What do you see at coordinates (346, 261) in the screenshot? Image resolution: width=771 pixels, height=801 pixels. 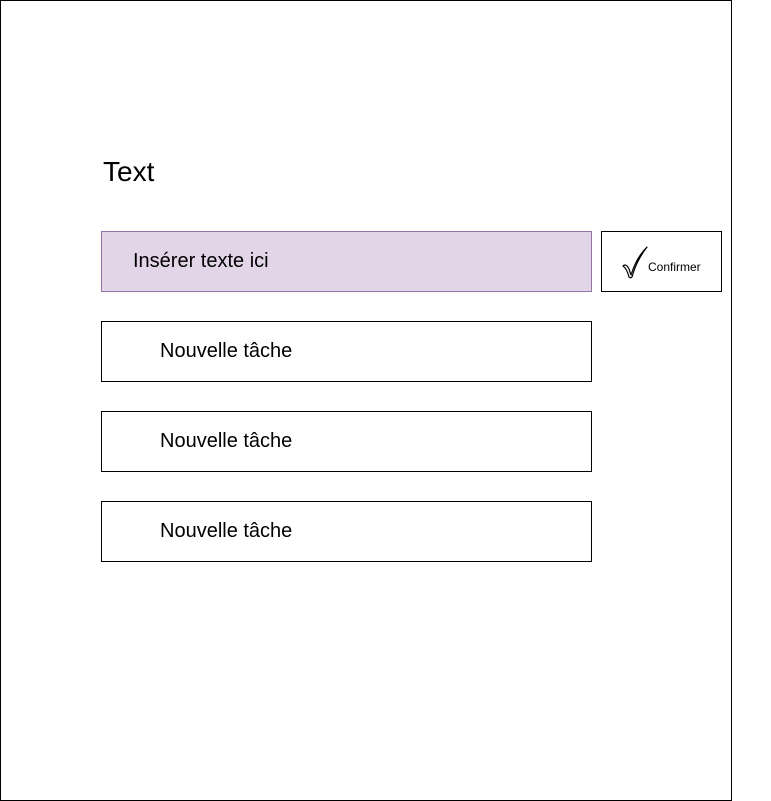 I see `task-text-input: Insérer texte ici` at bounding box center [346, 261].